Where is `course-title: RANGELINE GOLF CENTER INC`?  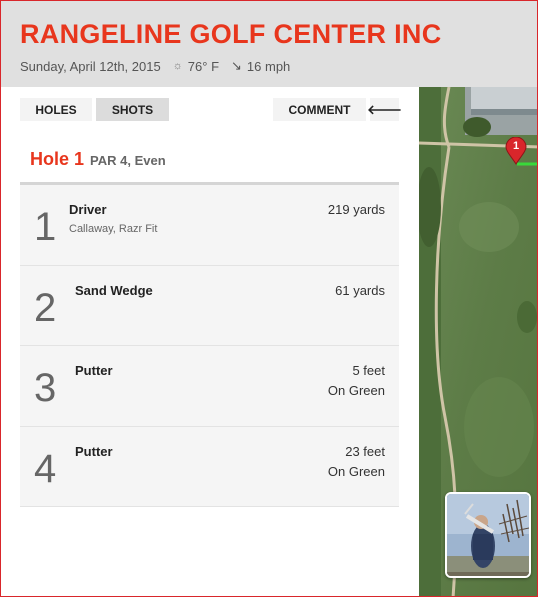 course-title: RANGELINE GOLF CENTER INC is located at coordinates (231, 34).